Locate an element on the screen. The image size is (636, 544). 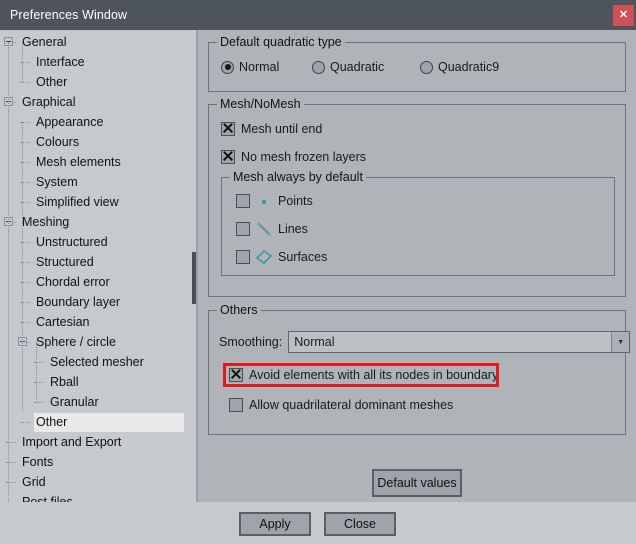
sidebar-item-structured: Structured is located at coordinates (95, 262).